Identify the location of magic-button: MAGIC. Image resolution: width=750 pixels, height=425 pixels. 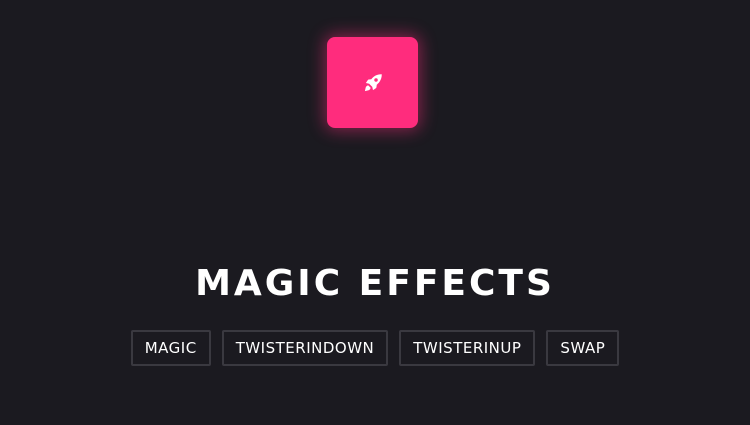
(170, 348).